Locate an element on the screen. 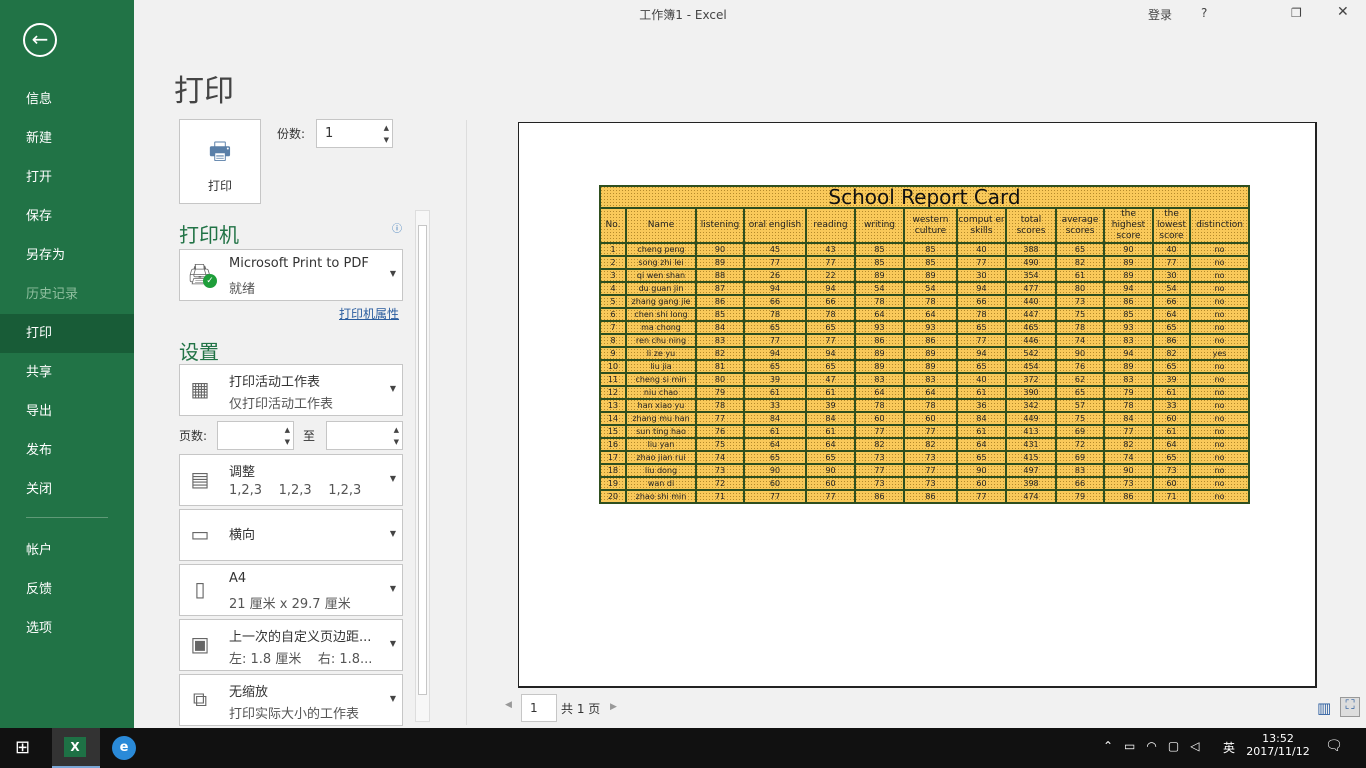 This screenshot has width=1366, height=768. clock: 13:52 2017/11/12 is located at coordinates (1278, 745).